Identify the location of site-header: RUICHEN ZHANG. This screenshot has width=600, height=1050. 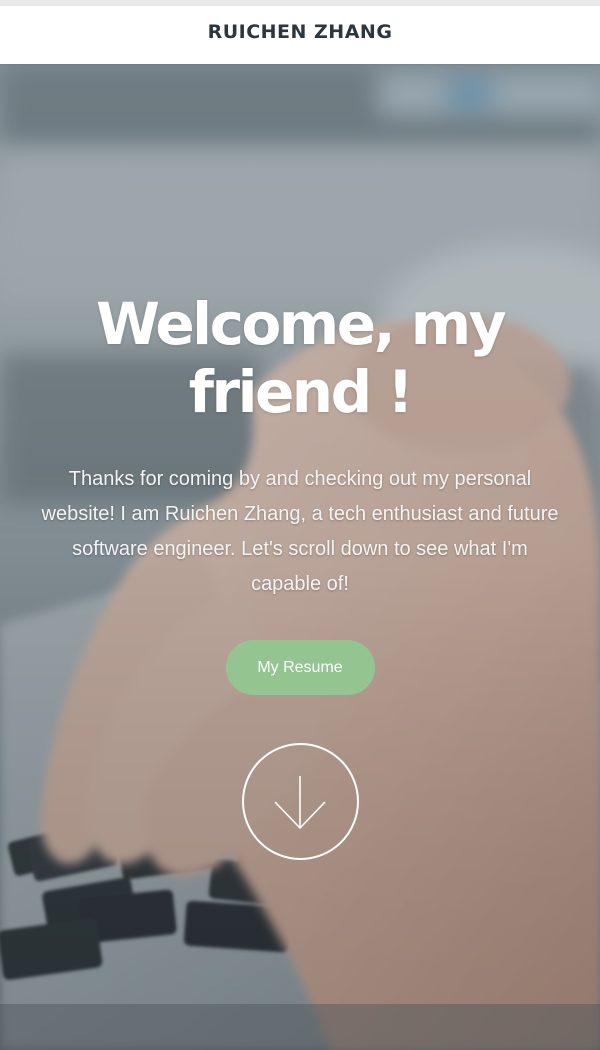
(300, 32).